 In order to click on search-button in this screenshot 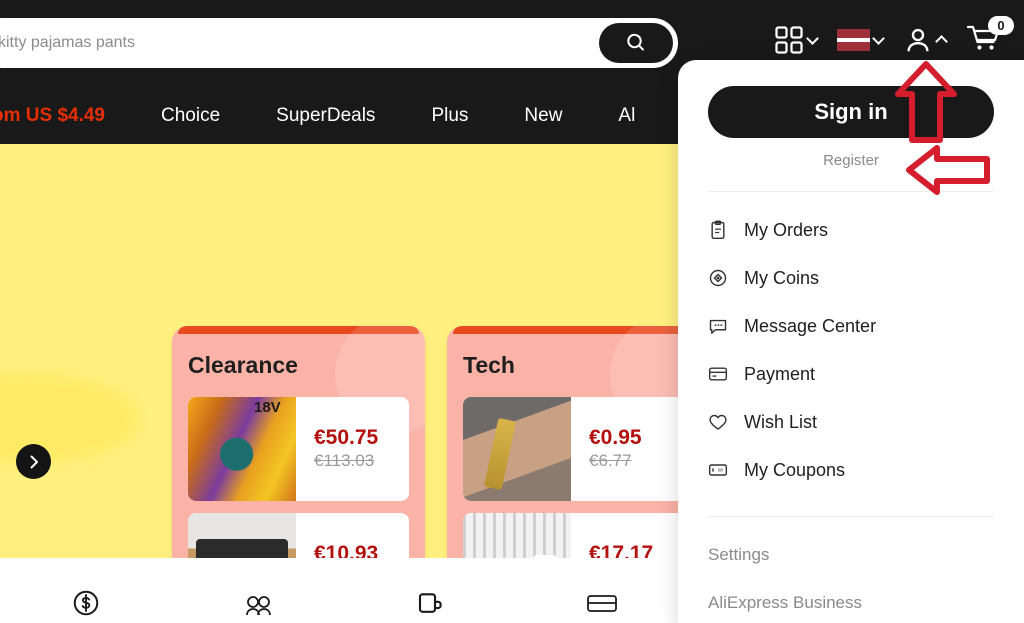, I will do `click(636, 43)`.